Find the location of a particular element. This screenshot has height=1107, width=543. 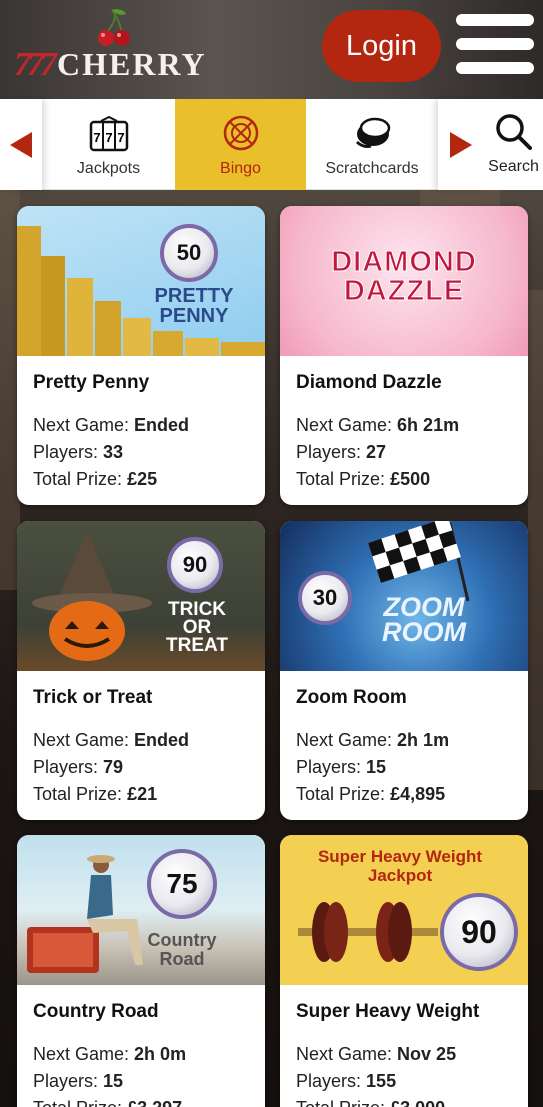

site-header: 777 CHERRY Login is located at coordinates (271, 49).